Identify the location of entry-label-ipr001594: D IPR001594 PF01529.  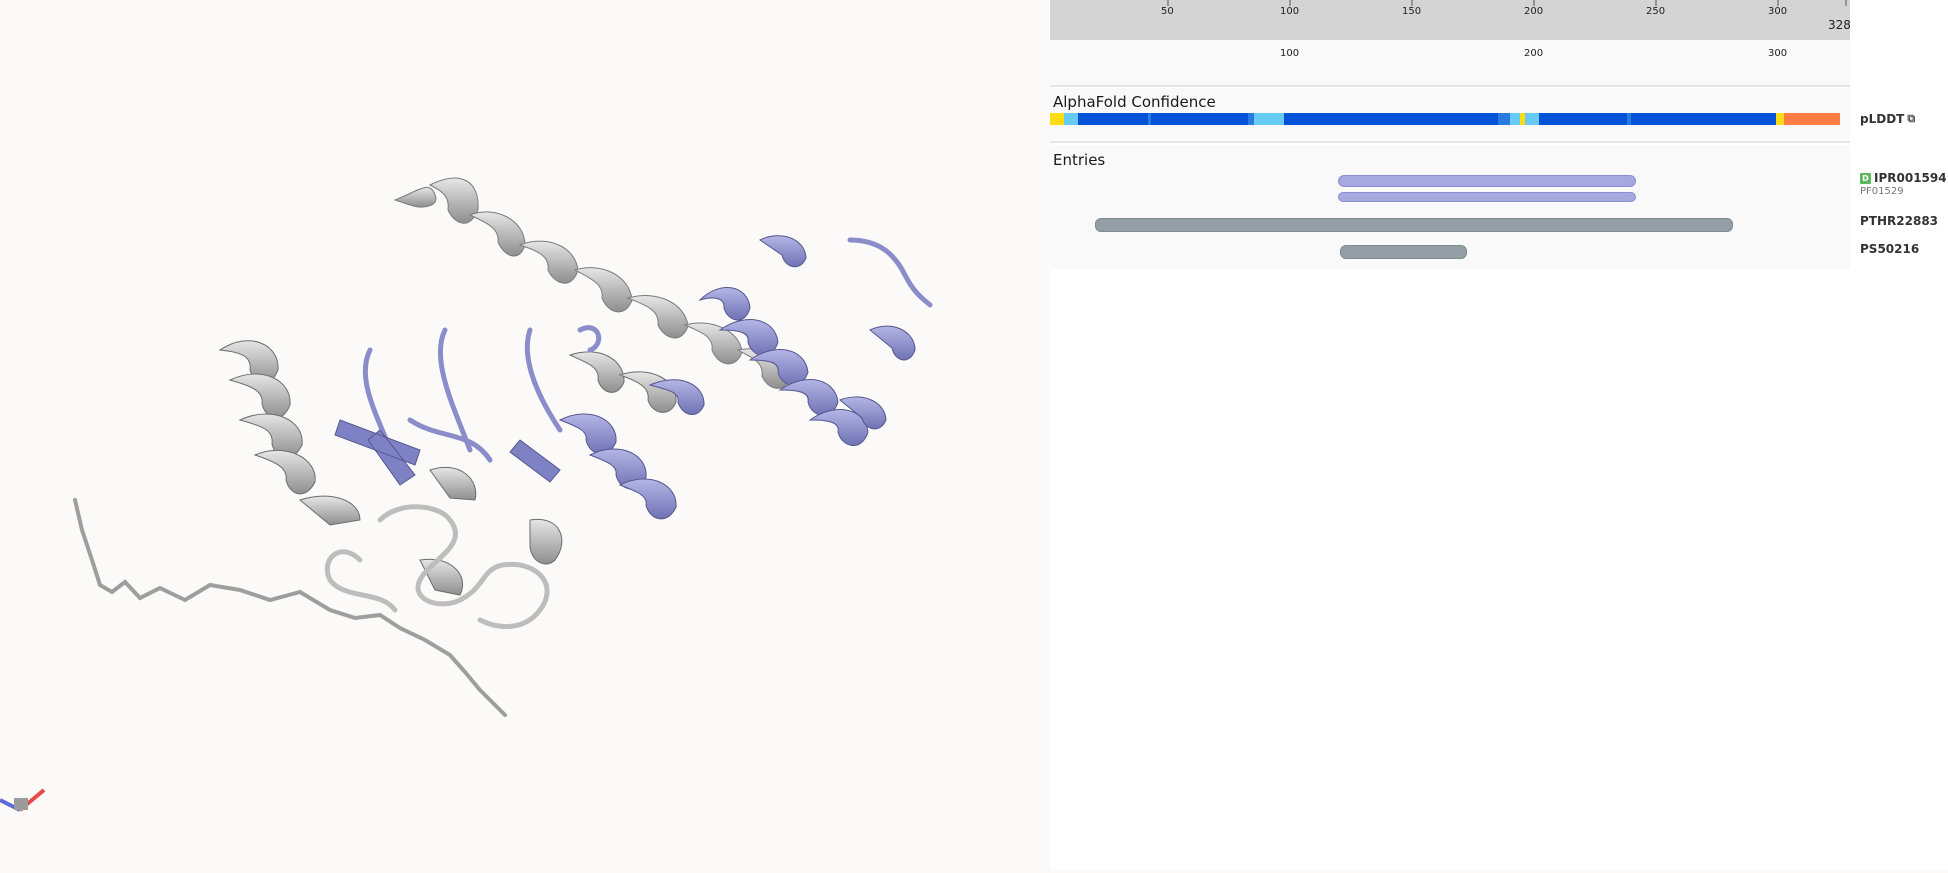
(1903, 184).